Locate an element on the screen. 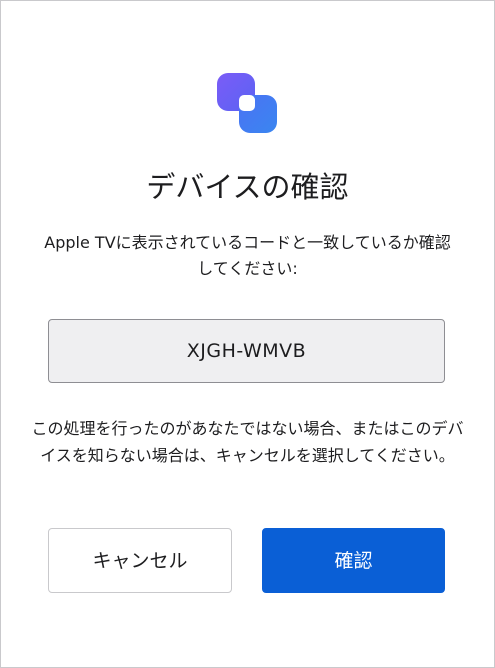 The image size is (495, 668). confirm-button: 確認 is located at coordinates (353, 560).